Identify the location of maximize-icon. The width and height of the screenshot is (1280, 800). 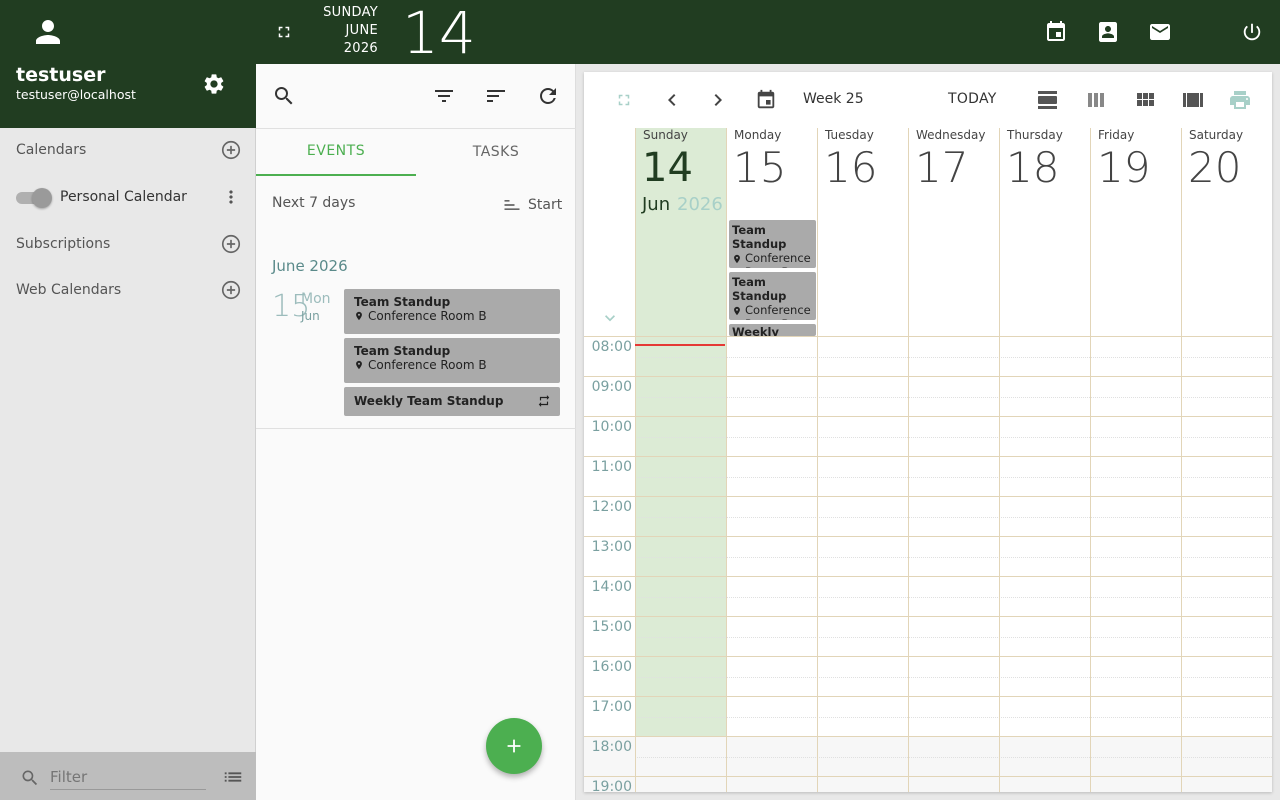
(624, 100).